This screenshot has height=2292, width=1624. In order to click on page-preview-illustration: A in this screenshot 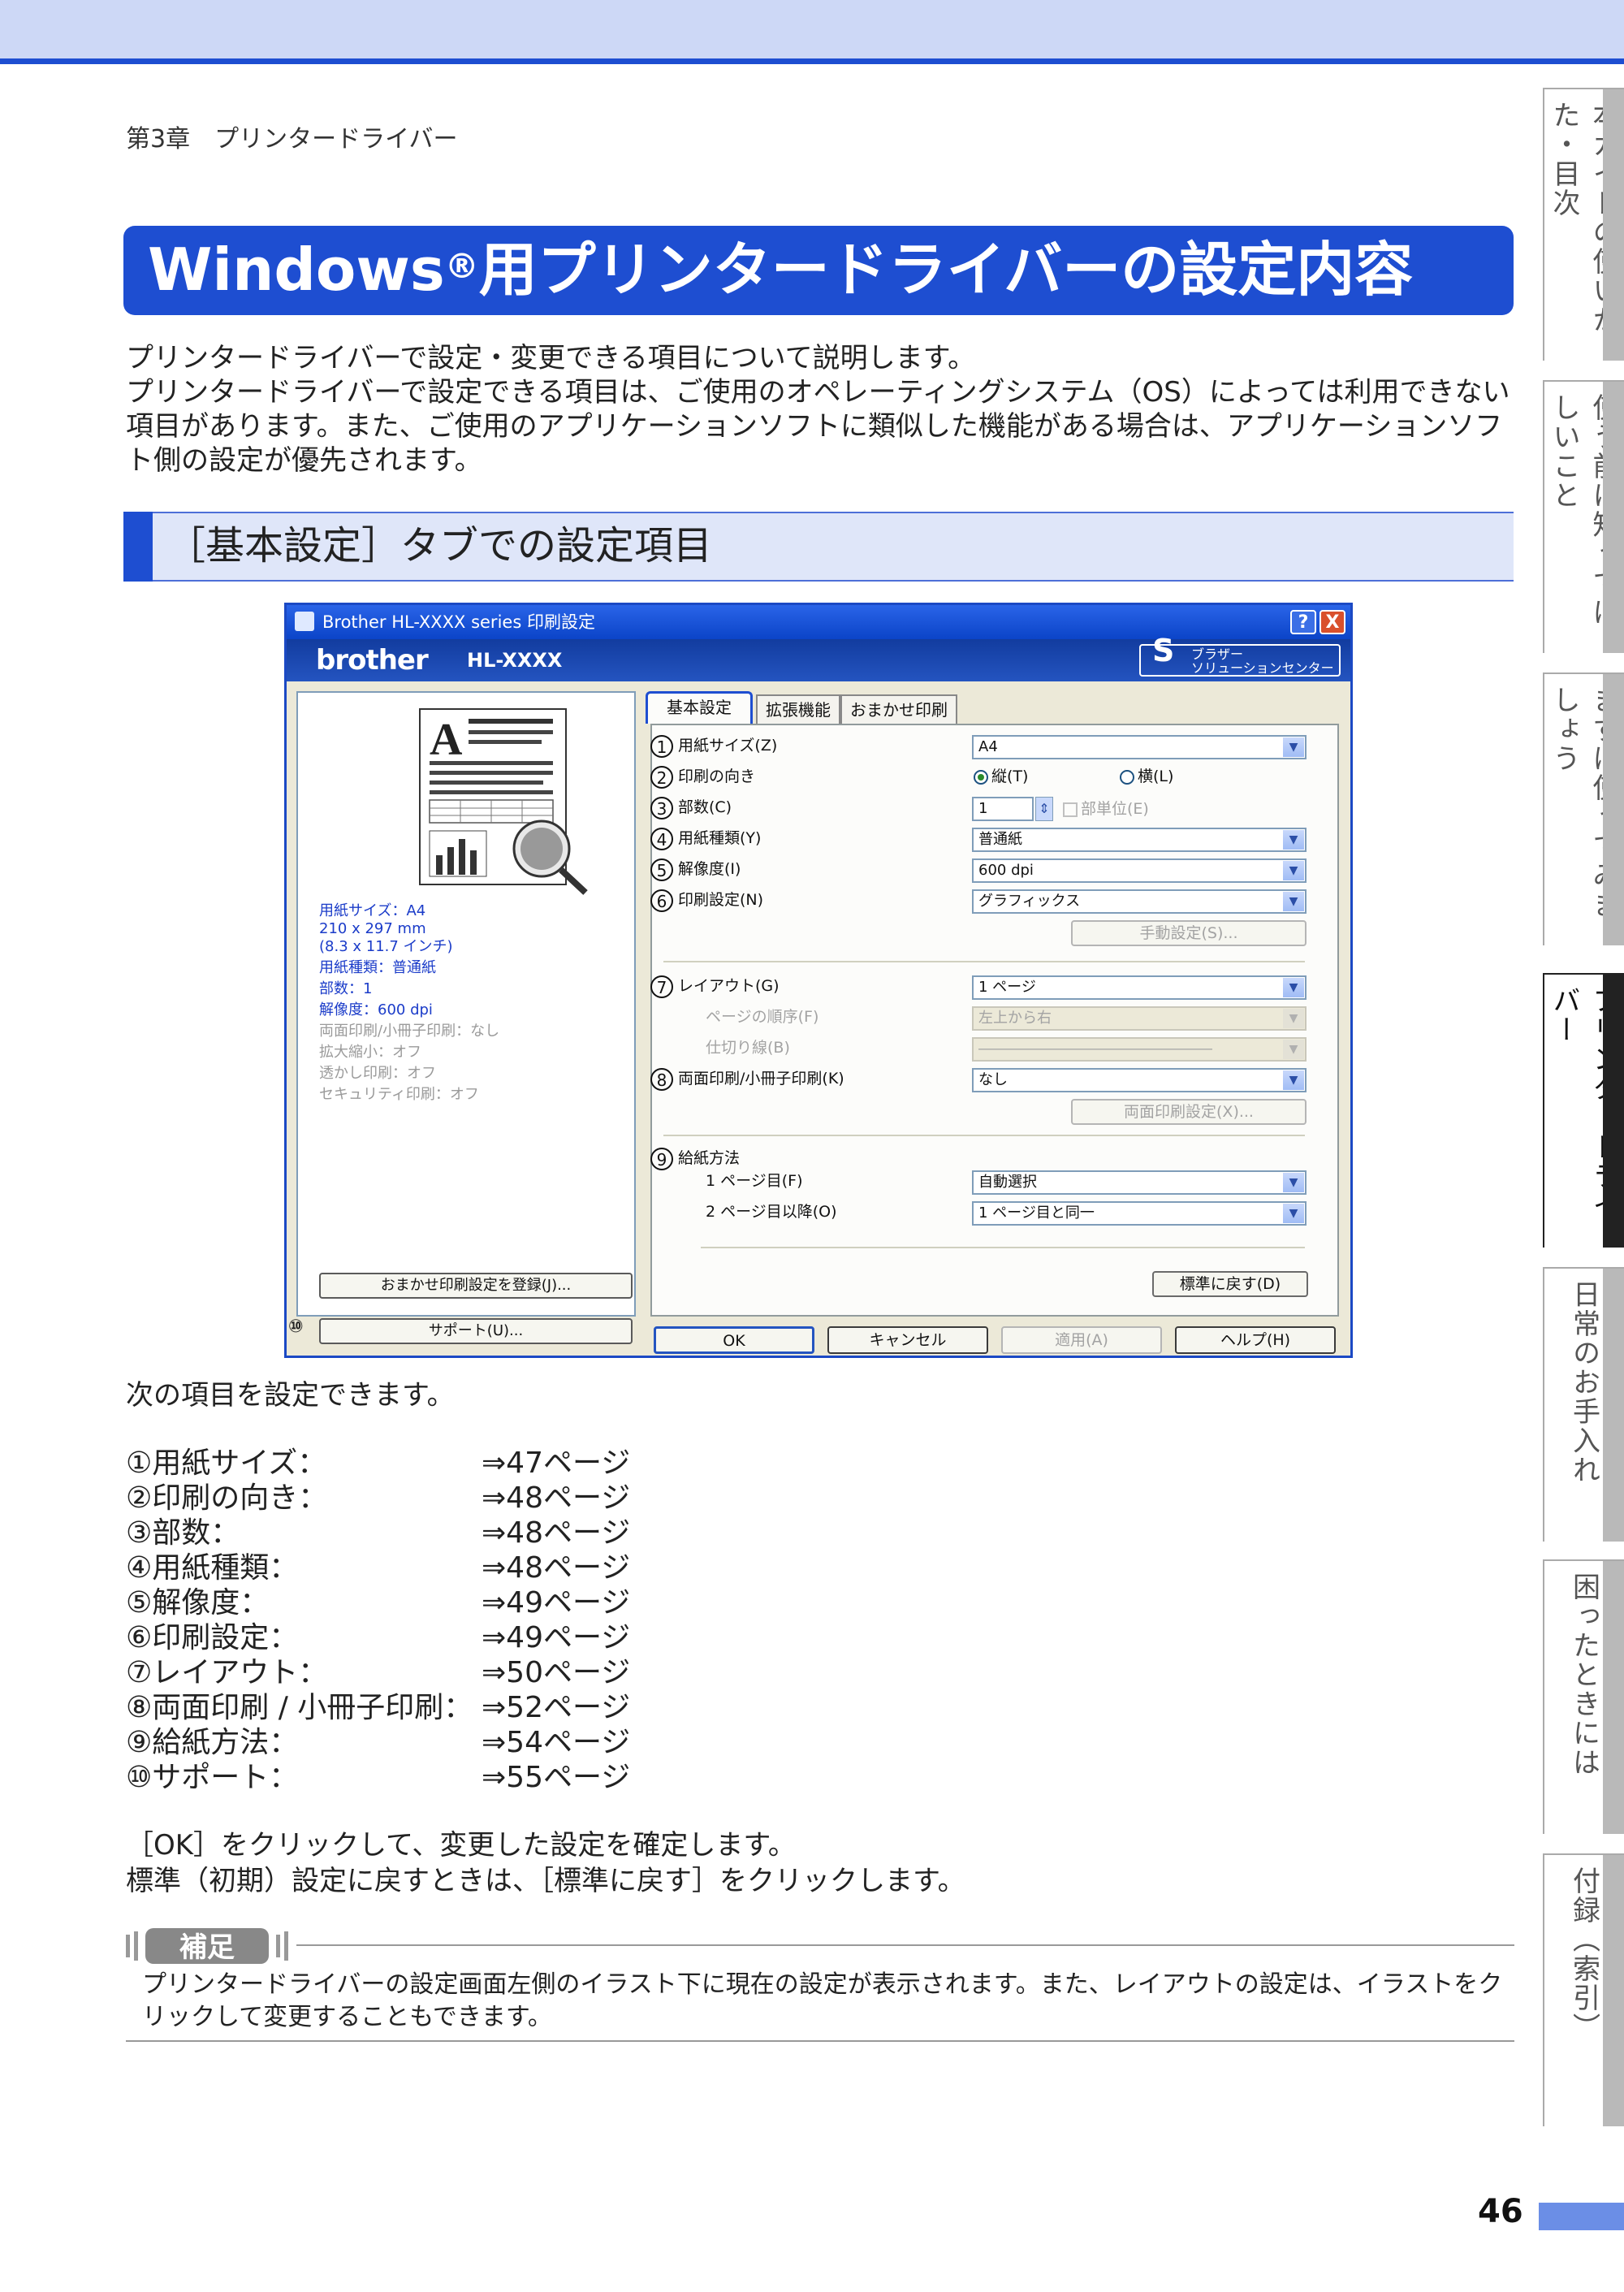, I will do `click(501, 802)`.